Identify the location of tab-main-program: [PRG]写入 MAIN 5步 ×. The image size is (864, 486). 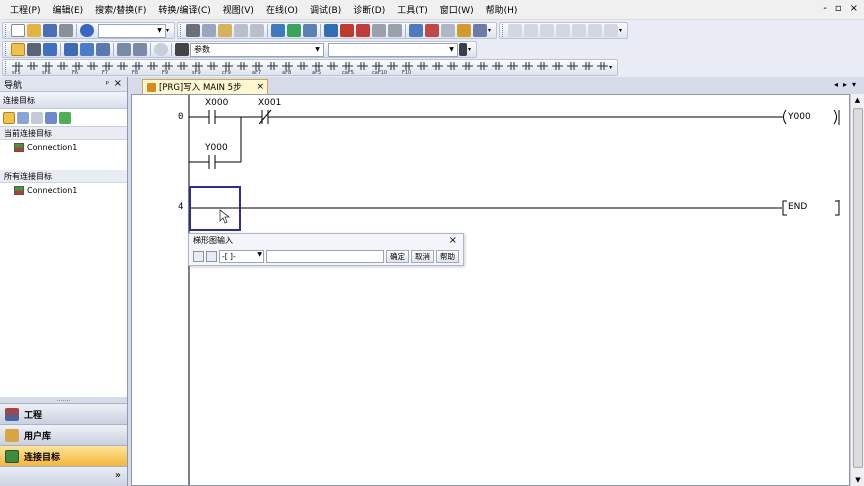
(205, 86).